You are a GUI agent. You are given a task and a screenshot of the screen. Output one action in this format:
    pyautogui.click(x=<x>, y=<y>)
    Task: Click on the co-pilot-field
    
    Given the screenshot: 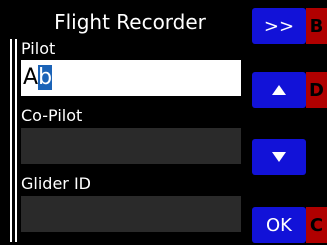 What is the action you would take?
    pyautogui.click(x=131, y=146)
    